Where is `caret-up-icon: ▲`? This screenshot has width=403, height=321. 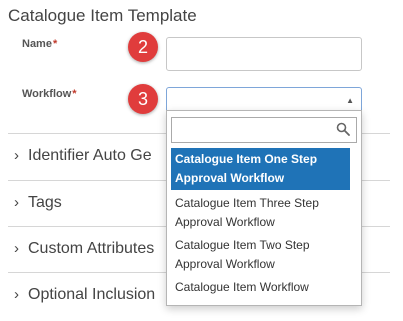
caret-up-icon: ▲ is located at coordinates (350, 100).